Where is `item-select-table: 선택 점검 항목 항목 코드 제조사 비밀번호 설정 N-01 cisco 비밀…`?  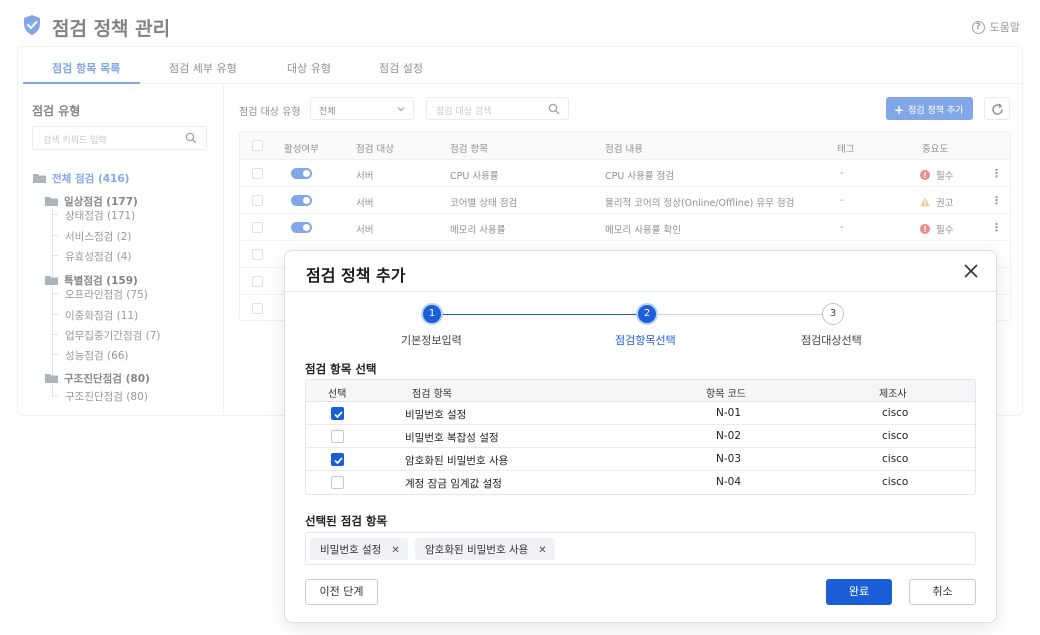 item-select-table: 선택 점검 항목 항목 코드 제조사 비밀번호 설정 N-01 cisco 비밀… is located at coordinates (640, 437).